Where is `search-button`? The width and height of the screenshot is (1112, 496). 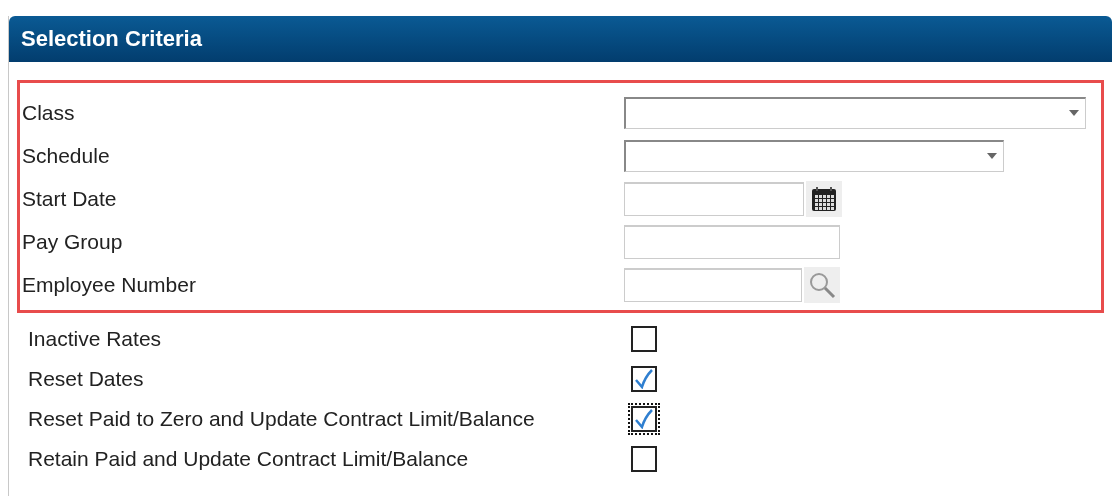 search-button is located at coordinates (822, 284).